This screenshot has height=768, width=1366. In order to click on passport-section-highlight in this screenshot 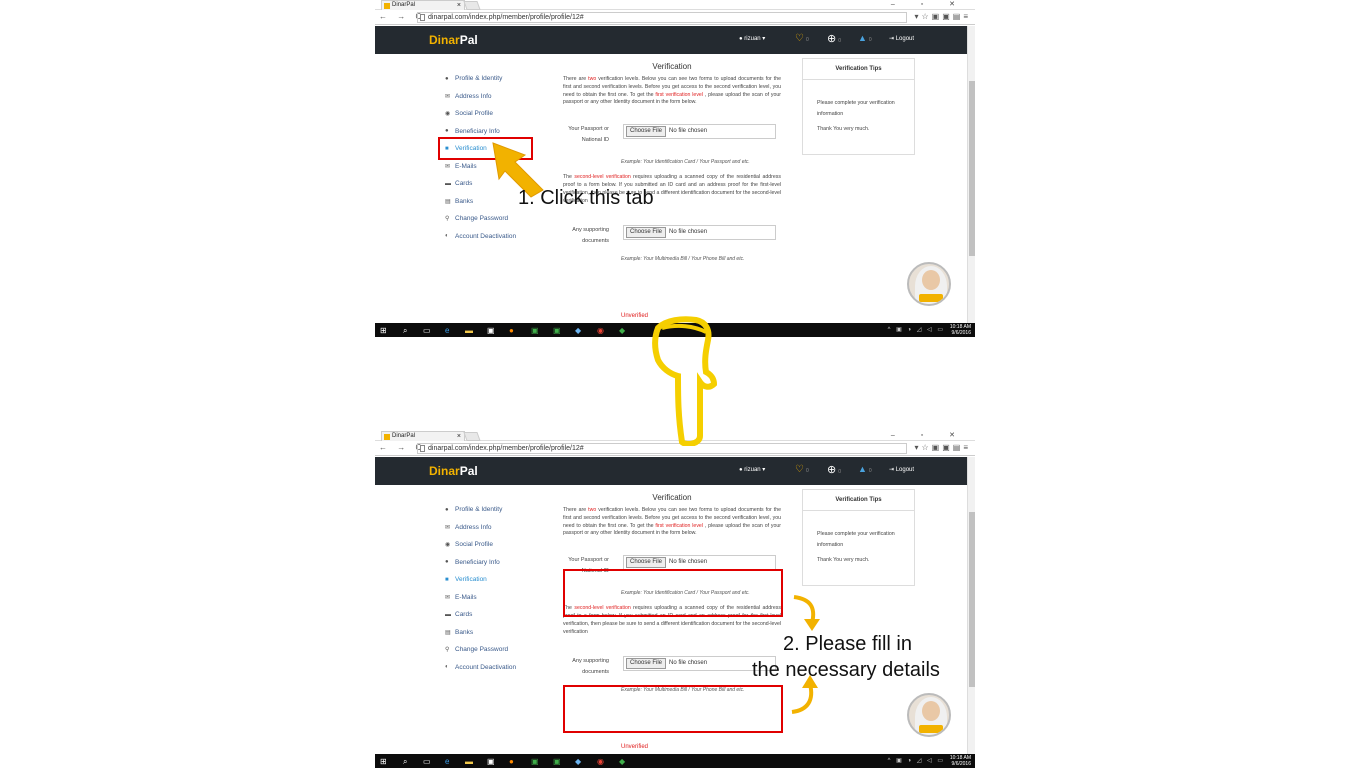, I will do `click(673, 593)`.